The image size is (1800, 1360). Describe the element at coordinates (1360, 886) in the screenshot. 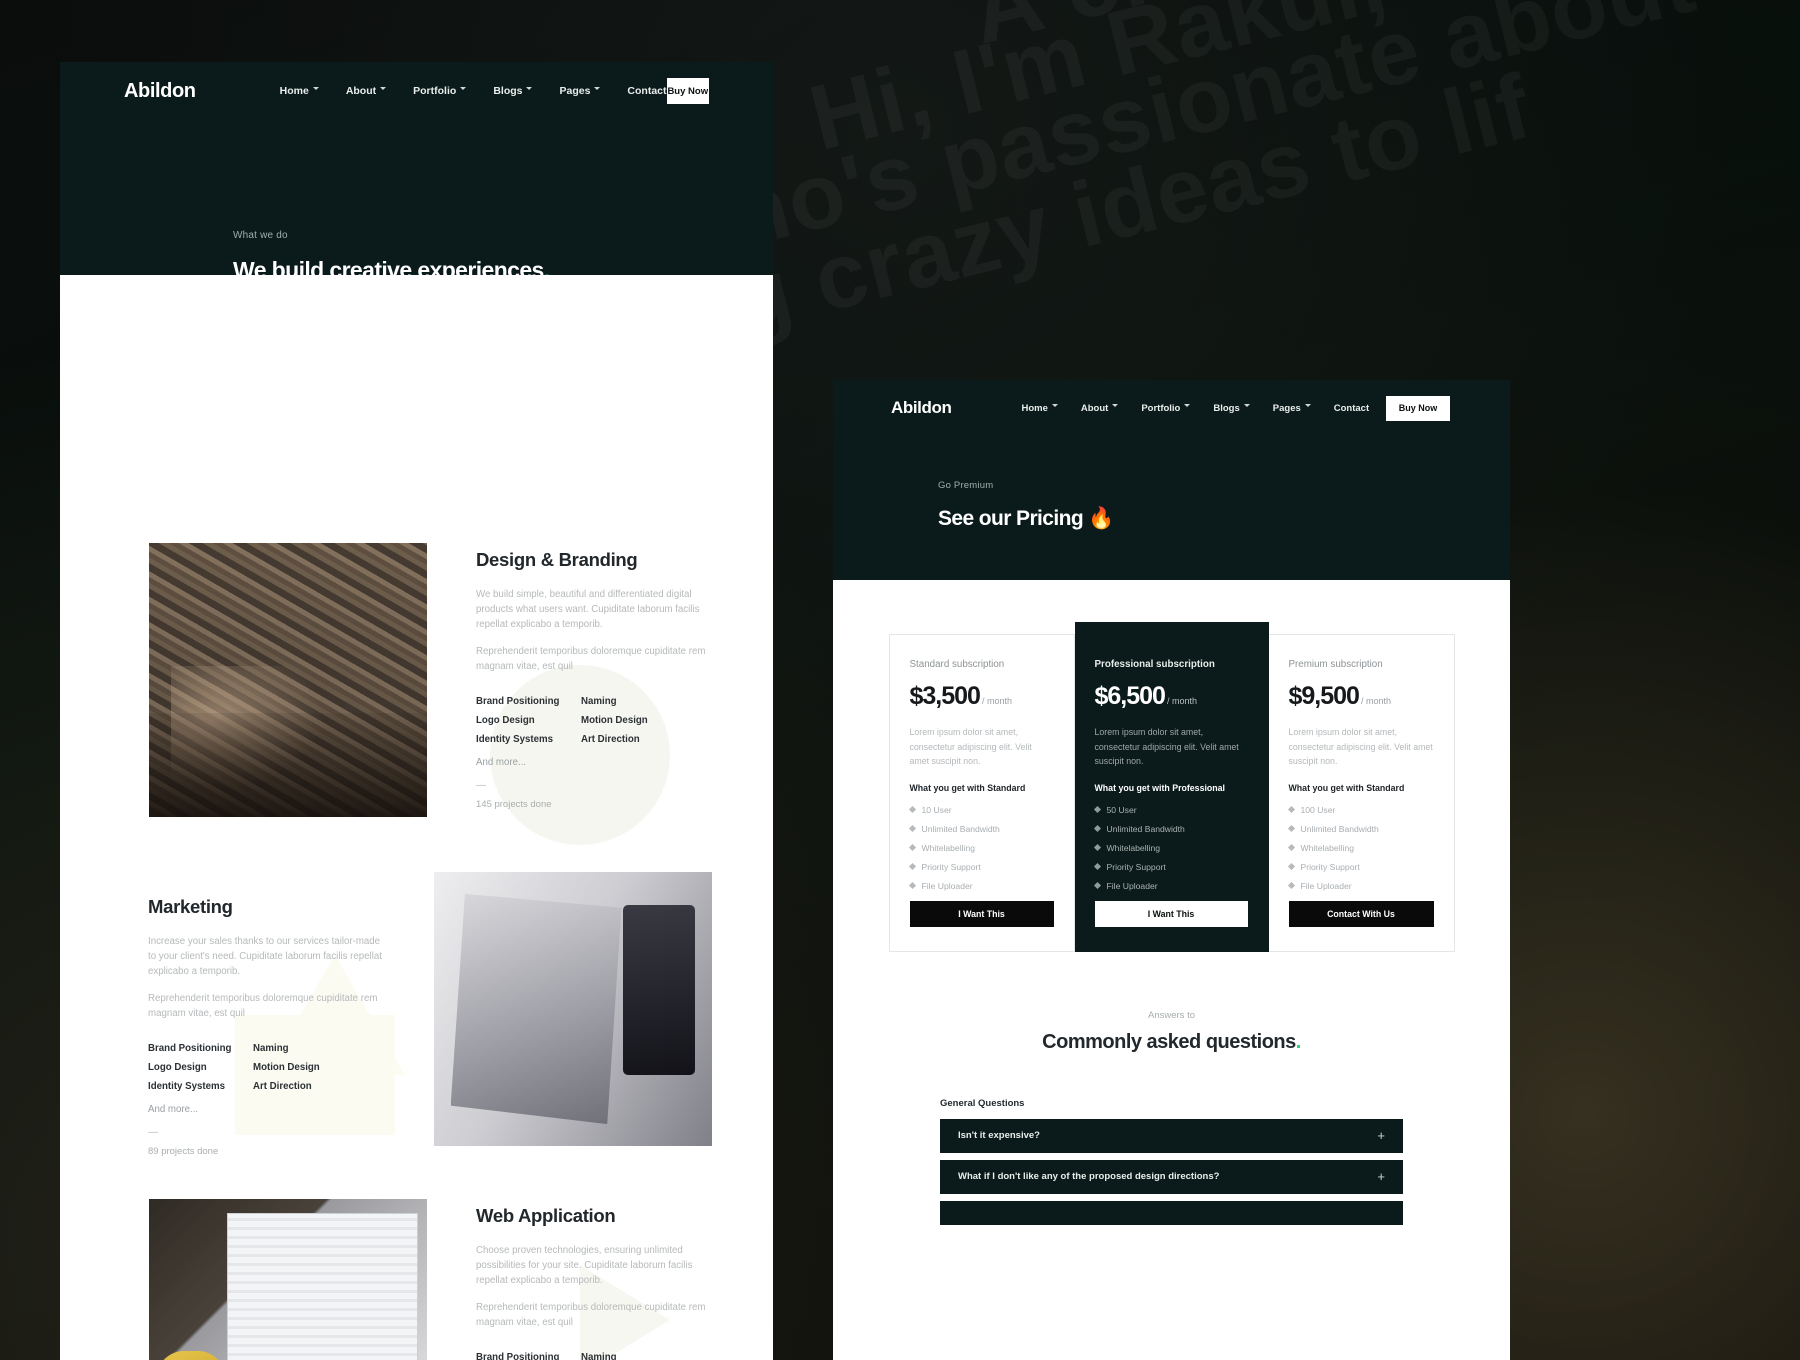

I see `plan-feature: File Uploader` at that location.